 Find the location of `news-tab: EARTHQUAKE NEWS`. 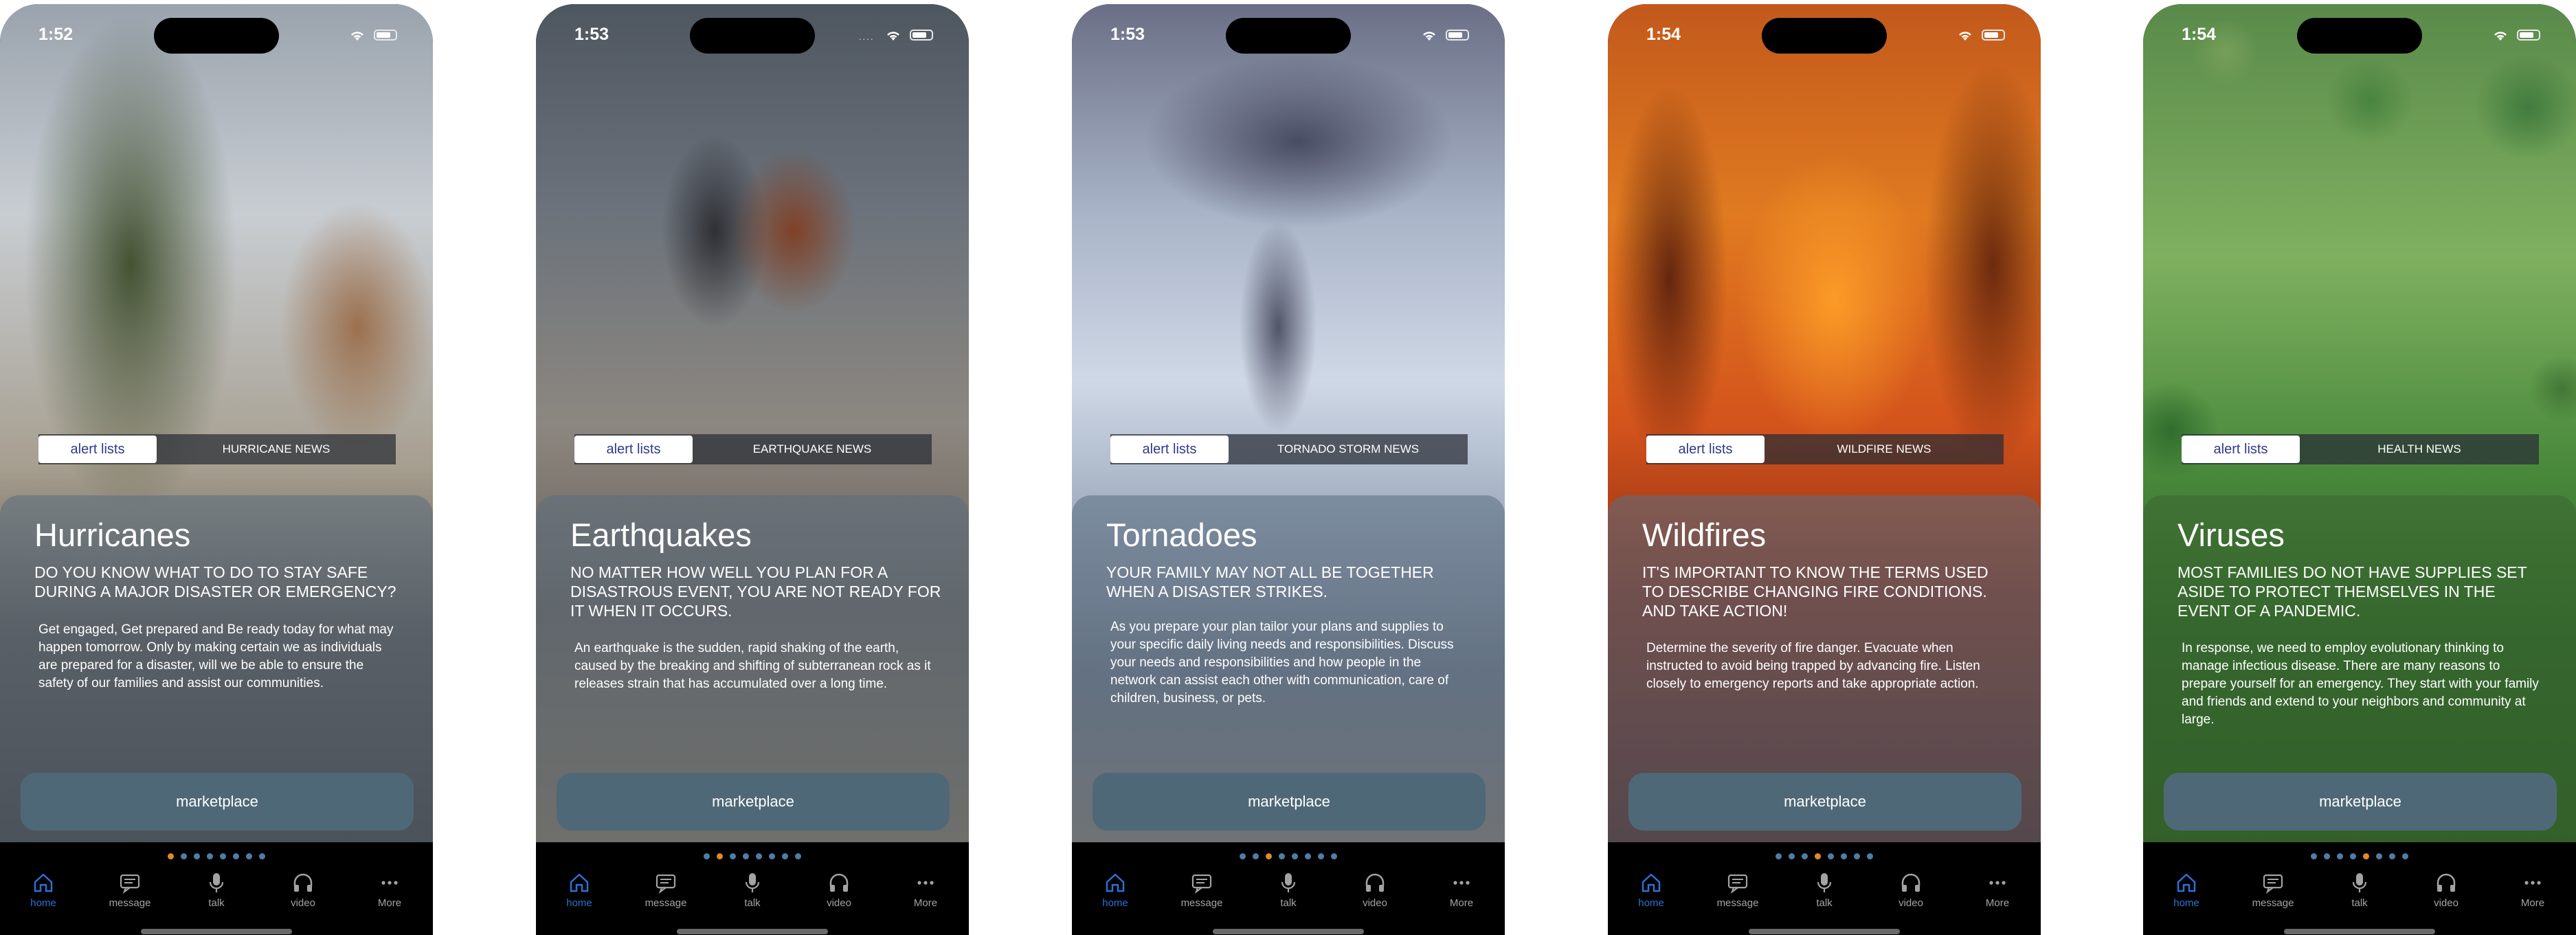

news-tab: EARTHQUAKE NEWS is located at coordinates (812, 449).